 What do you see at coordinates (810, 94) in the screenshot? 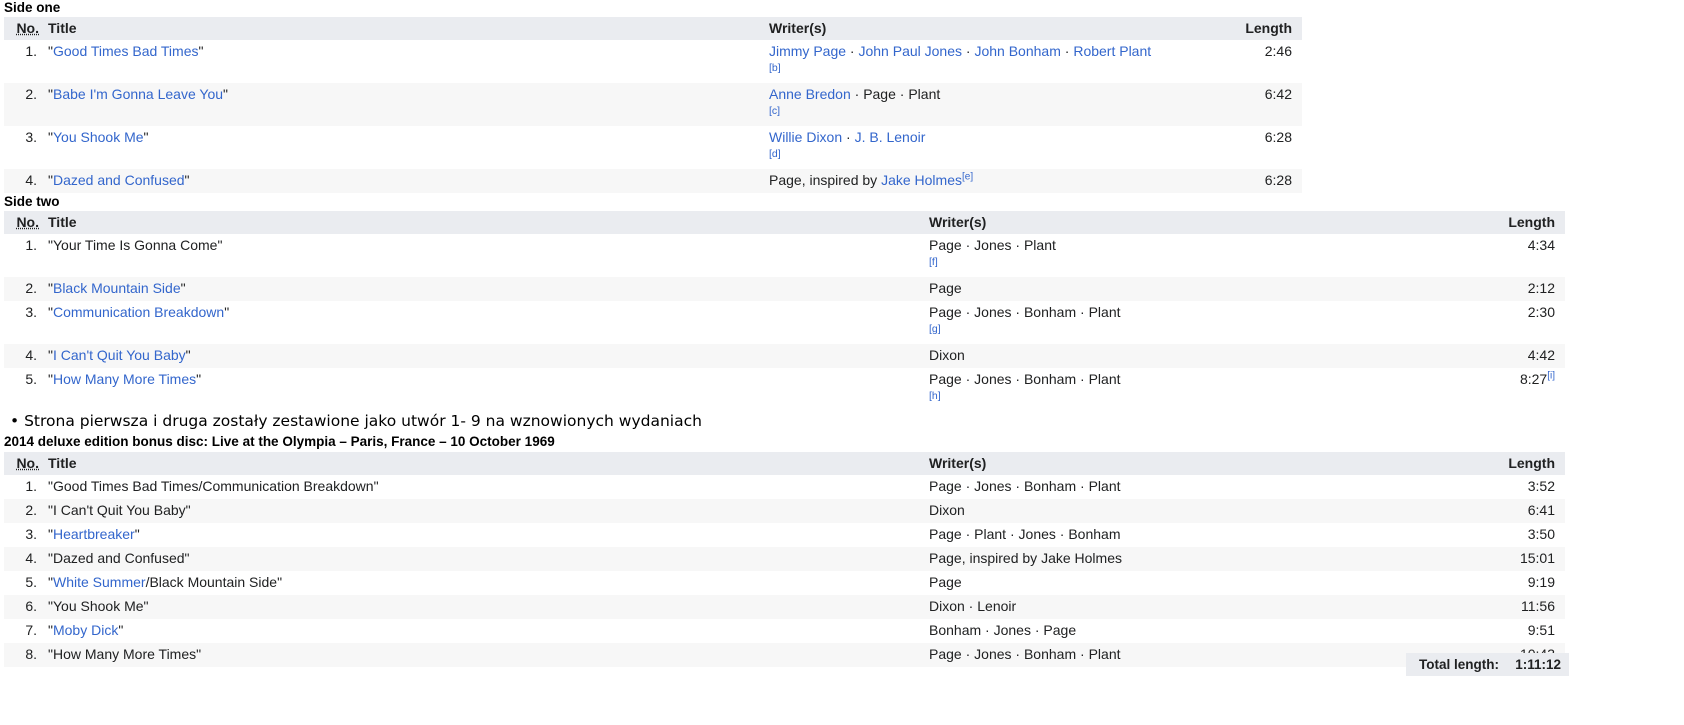
I see `writer-link: Anne Bredon` at bounding box center [810, 94].